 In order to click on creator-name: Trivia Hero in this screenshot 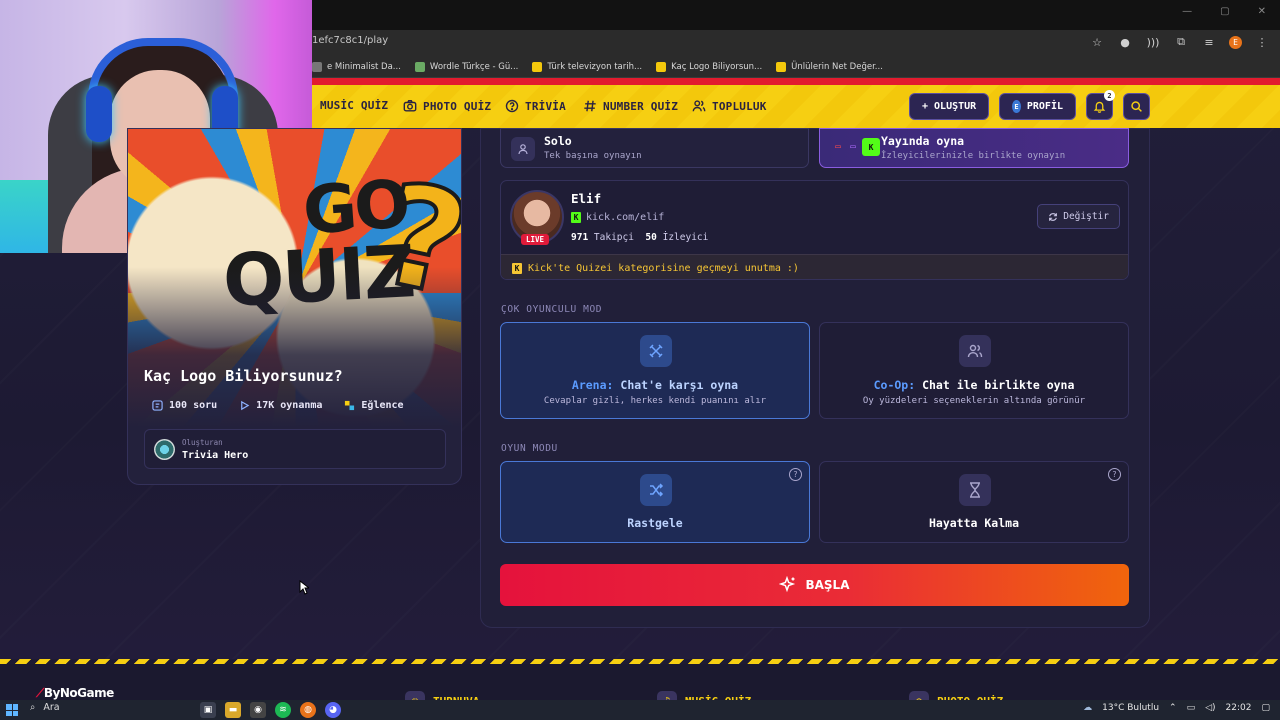, I will do `click(215, 455)`.